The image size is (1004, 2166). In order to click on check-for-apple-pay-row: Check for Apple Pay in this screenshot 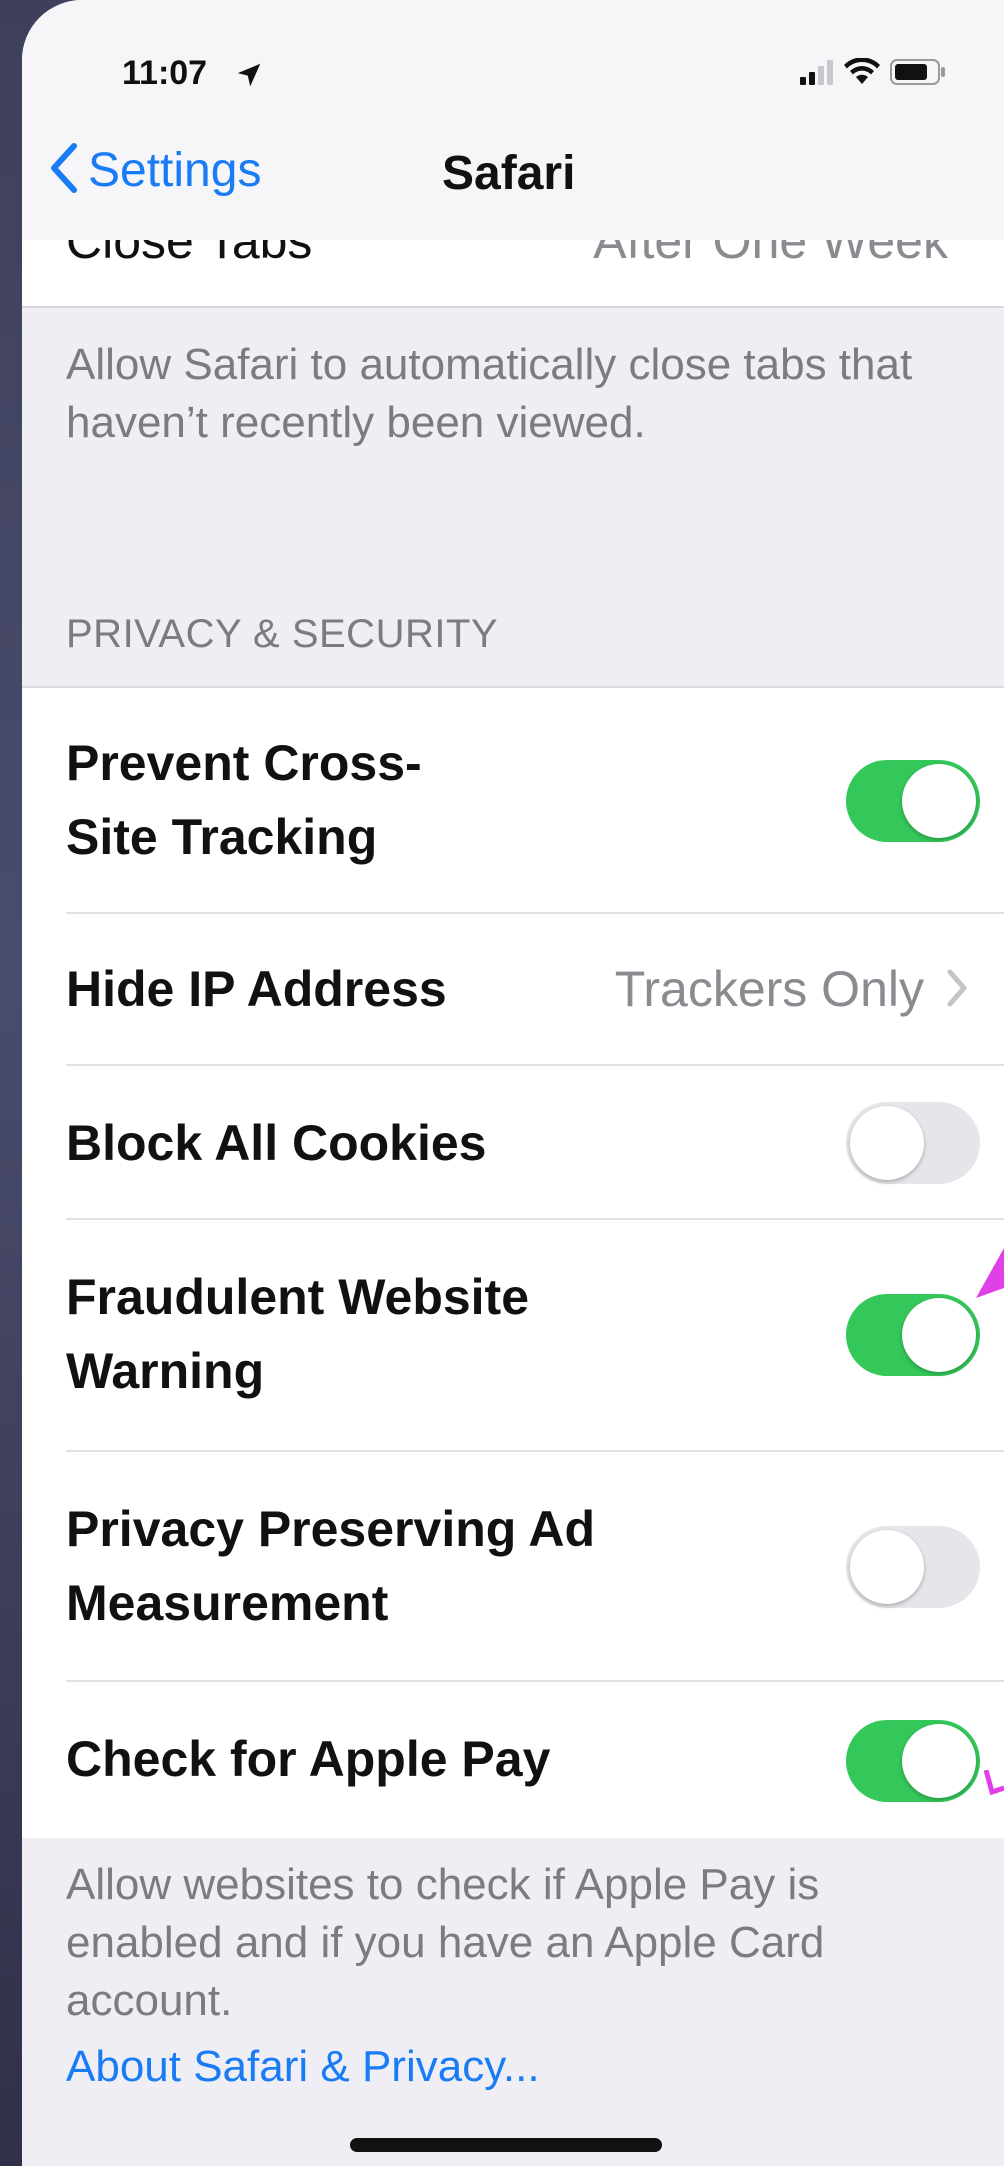, I will do `click(513, 1760)`.